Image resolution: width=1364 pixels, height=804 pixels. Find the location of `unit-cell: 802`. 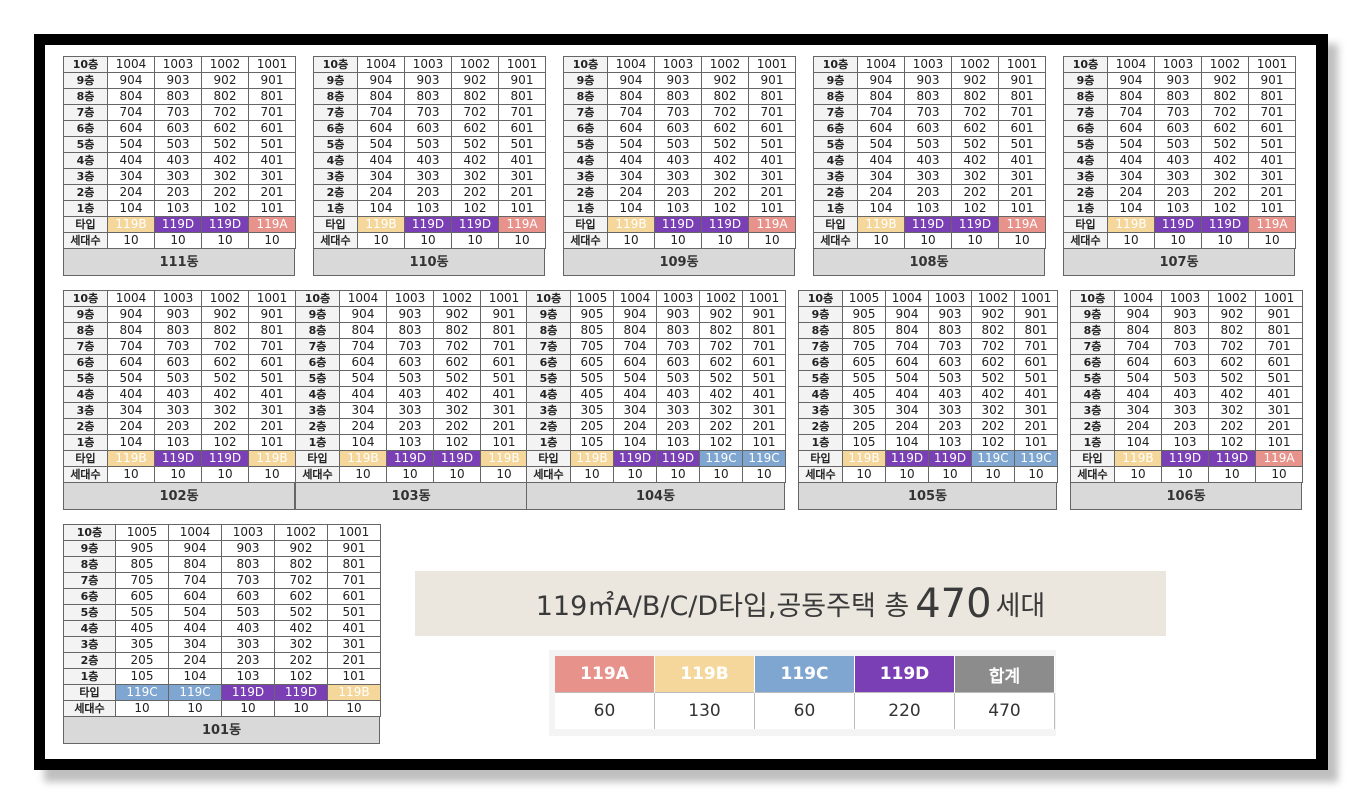

unit-cell: 802 is located at coordinates (721, 330).